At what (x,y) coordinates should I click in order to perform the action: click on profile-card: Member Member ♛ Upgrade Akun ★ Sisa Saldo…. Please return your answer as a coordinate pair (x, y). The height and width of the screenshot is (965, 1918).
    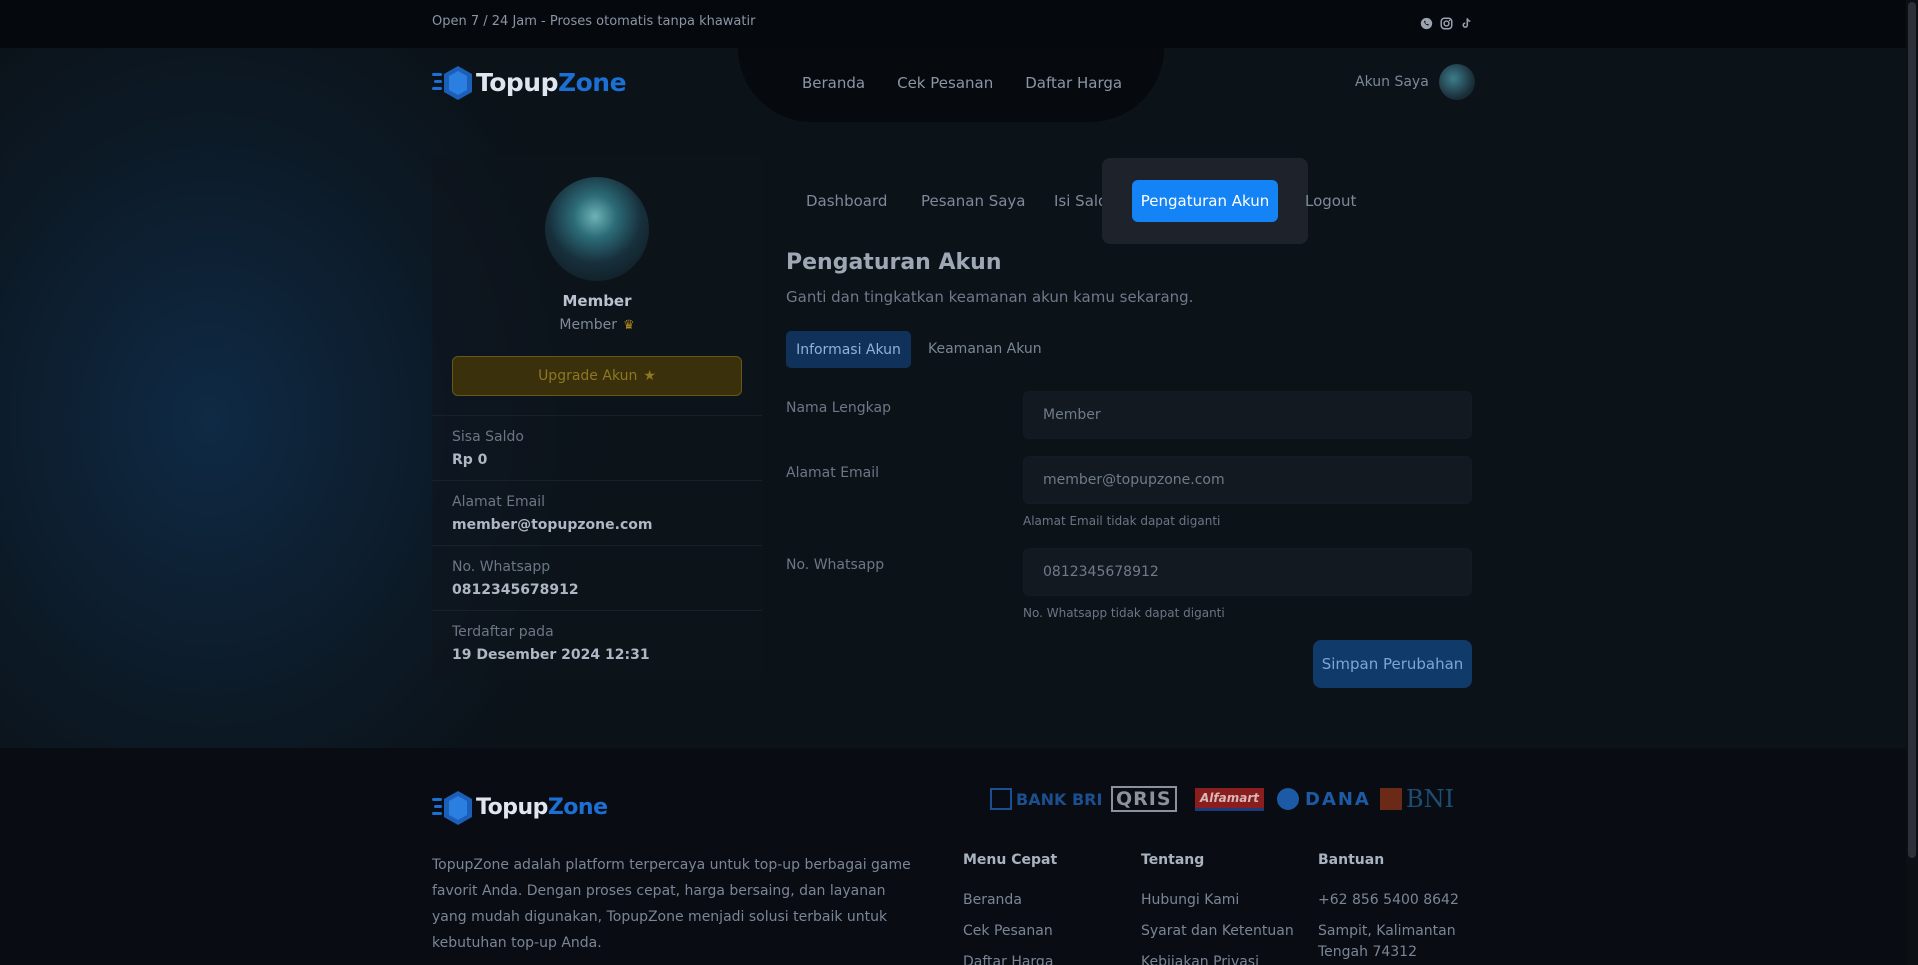
    Looking at the image, I should click on (597, 417).